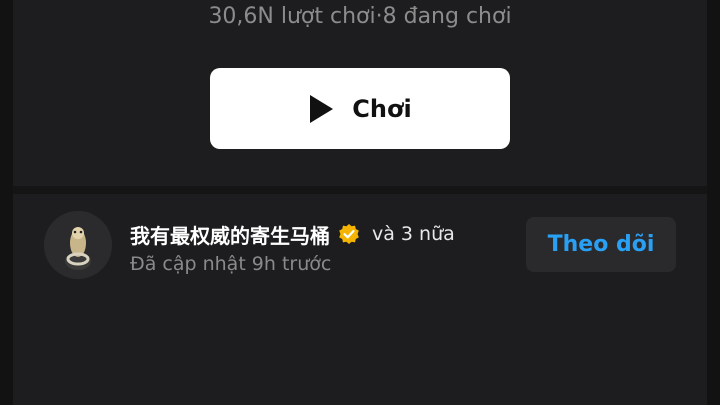 This screenshot has height=405, width=720. What do you see at coordinates (349, 234) in the screenshot?
I see `verified-badge-icon` at bounding box center [349, 234].